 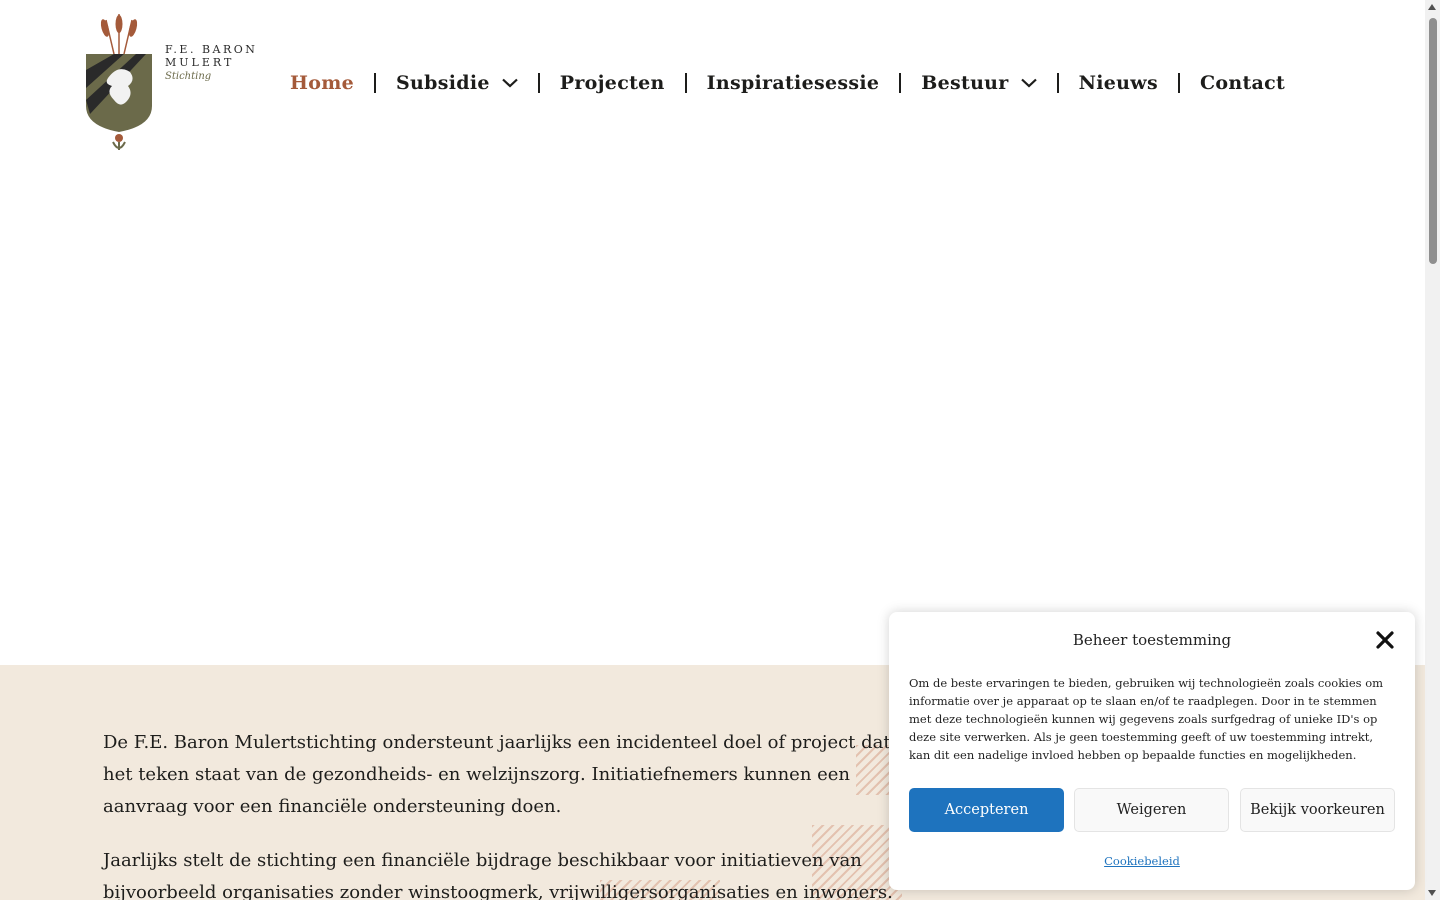 I want to click on logo-line-2: MULERT, so click(x=200, y=62).